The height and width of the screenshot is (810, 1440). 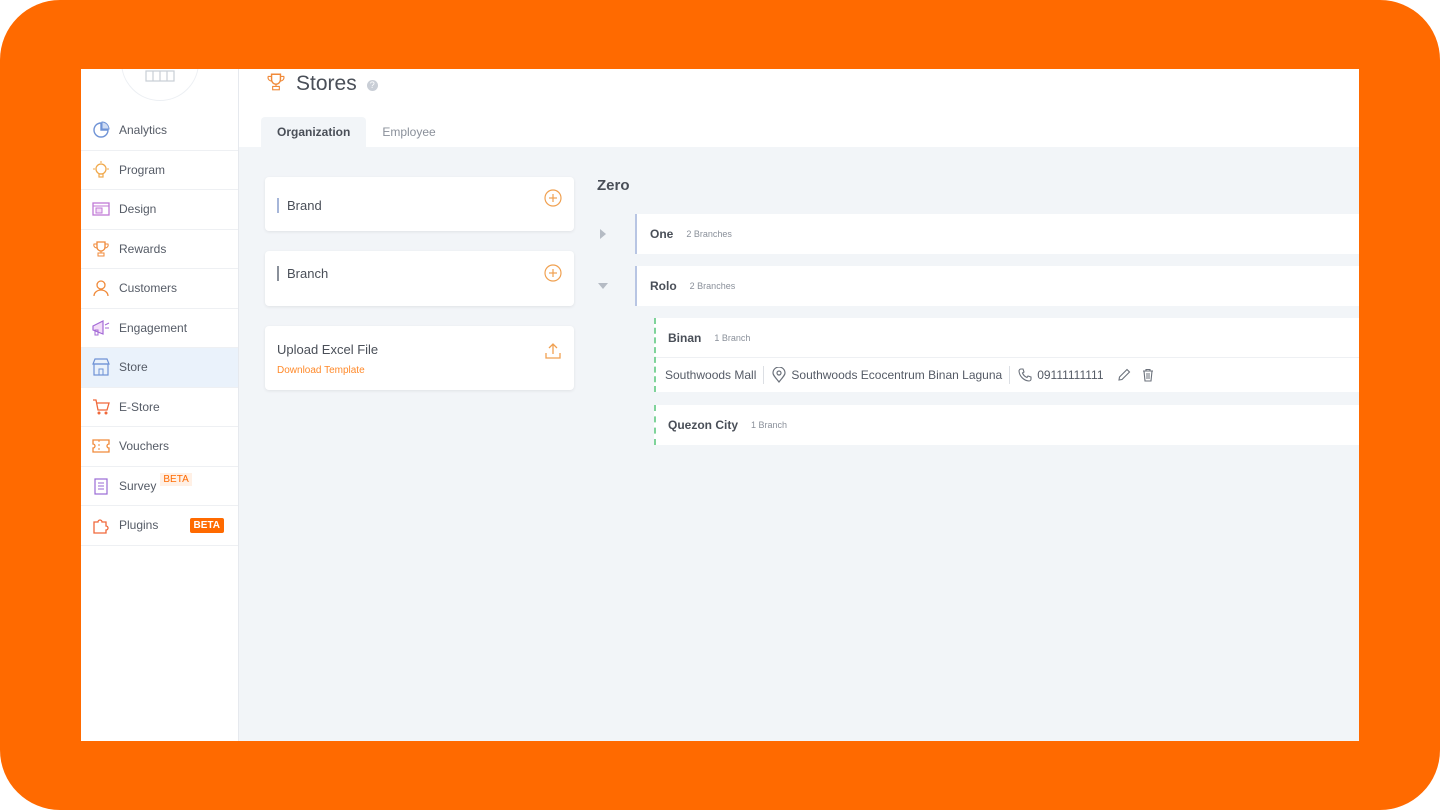 I want to click on expand-caret-icon, so click(x=603, y=234).